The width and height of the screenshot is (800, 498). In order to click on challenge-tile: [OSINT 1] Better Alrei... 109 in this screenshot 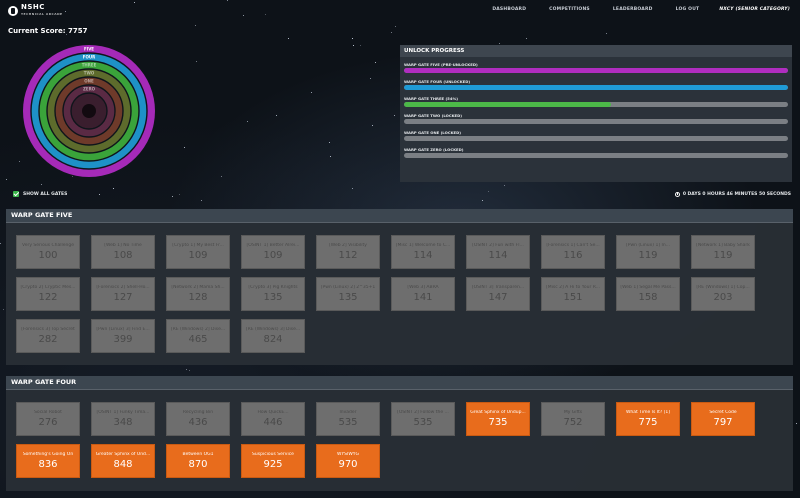, I will do `click(273, 252)`.